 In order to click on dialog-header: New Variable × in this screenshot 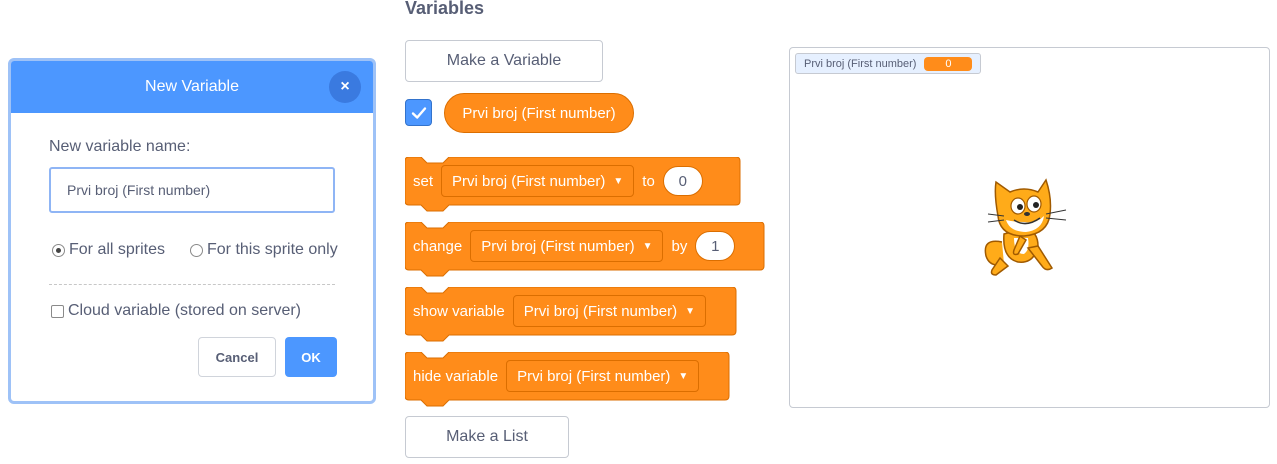, I will do `click(192, 87)`.